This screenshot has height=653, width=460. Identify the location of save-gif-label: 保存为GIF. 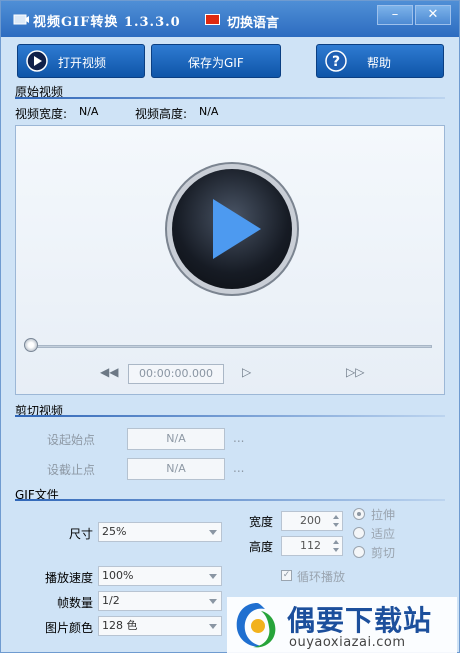
(216, 63).